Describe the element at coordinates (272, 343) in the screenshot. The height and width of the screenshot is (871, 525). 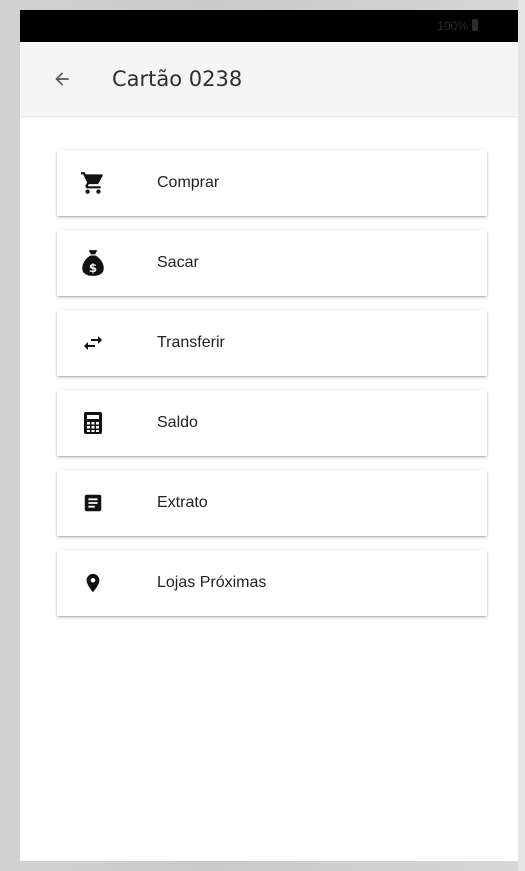
I see `menu-item-transferir: Transferir` at that location.